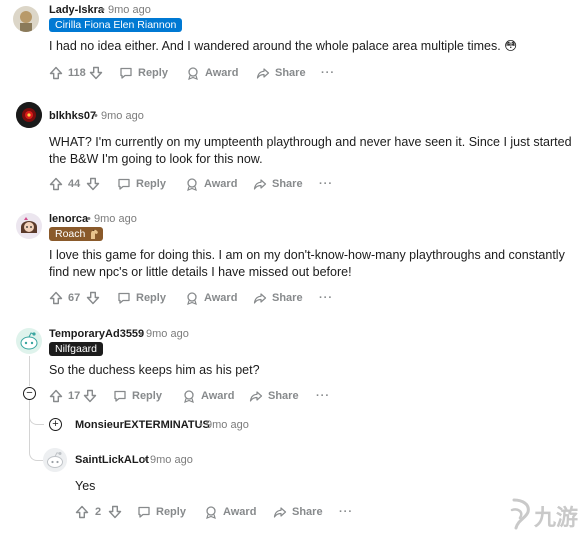 Image resolution: width=584 pixels, height=536 pixels. Describe the element at coordinates (95, 234) in the screenshot. I see `horse-emoji-icon` at that location.